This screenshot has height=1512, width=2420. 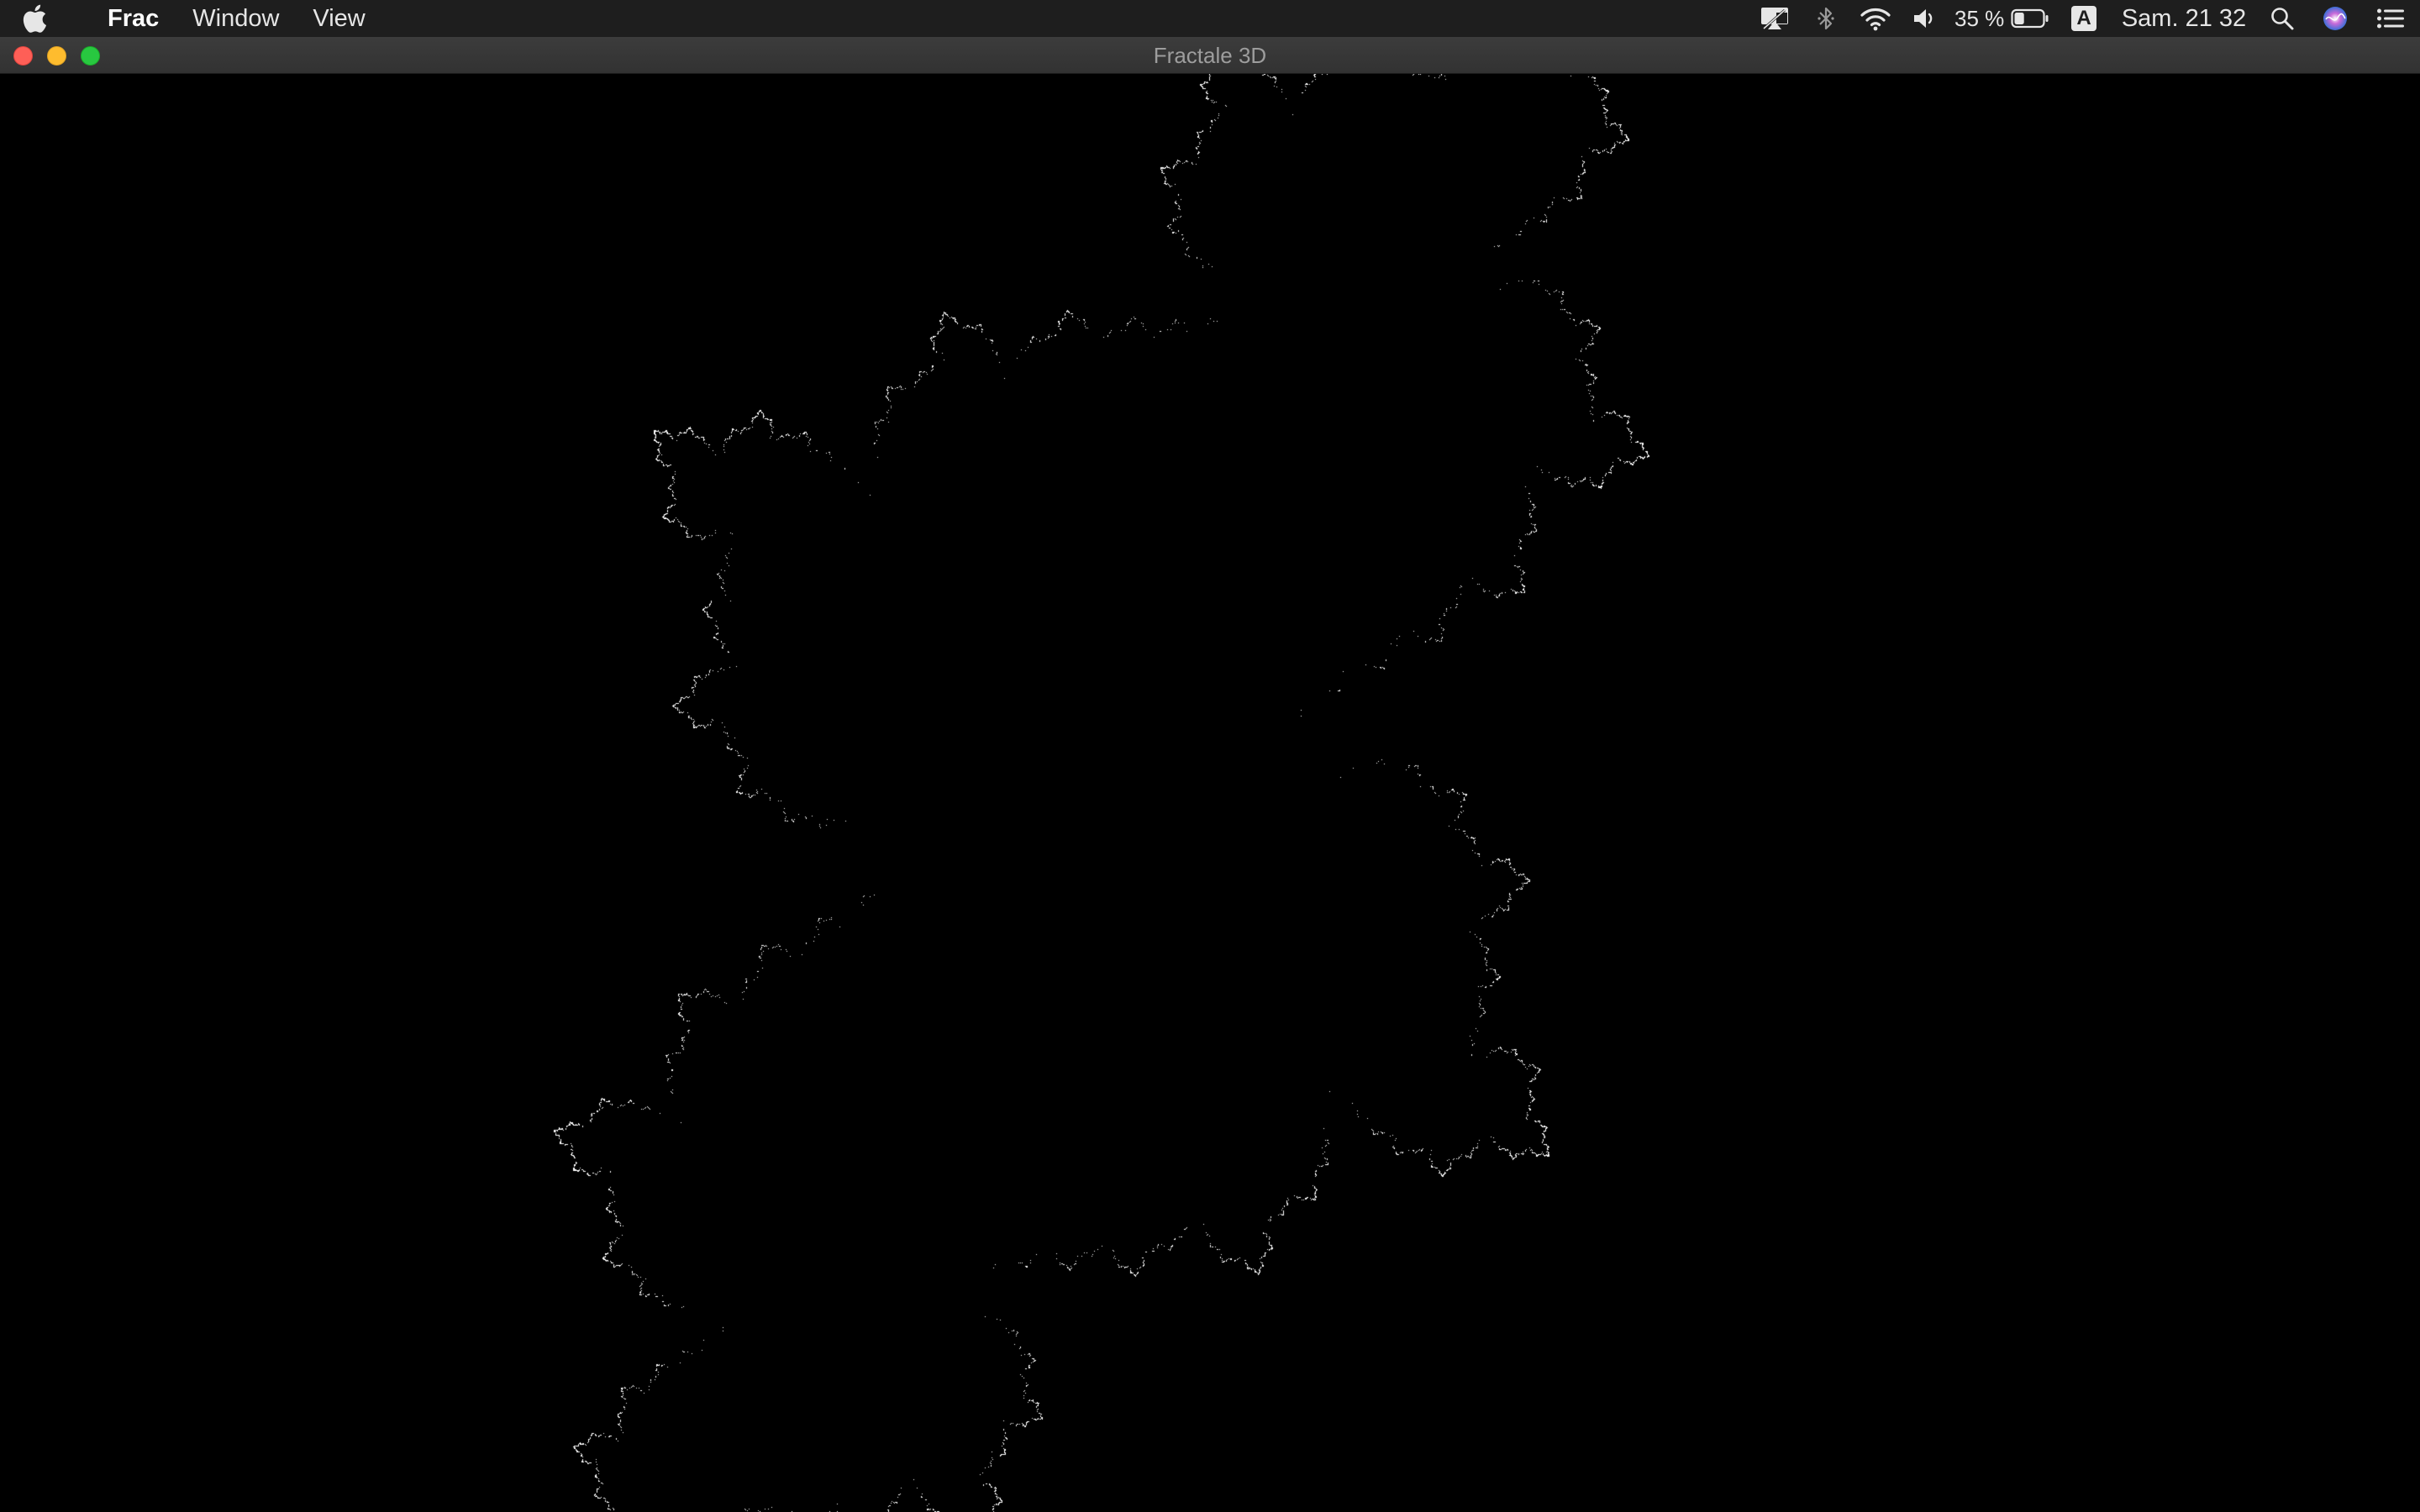 I want to click on menu-bar-status-area: 35 % A Sam. 21 32, so click(x=2084, y=18).